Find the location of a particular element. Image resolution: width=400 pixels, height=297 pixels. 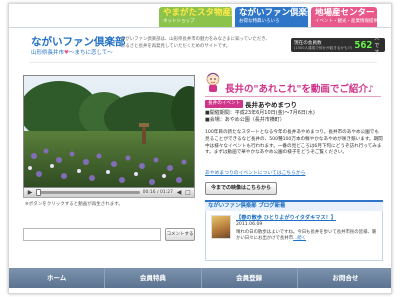

tab-title: ながいファン倶楽部 is located at coordinates (273, 13).